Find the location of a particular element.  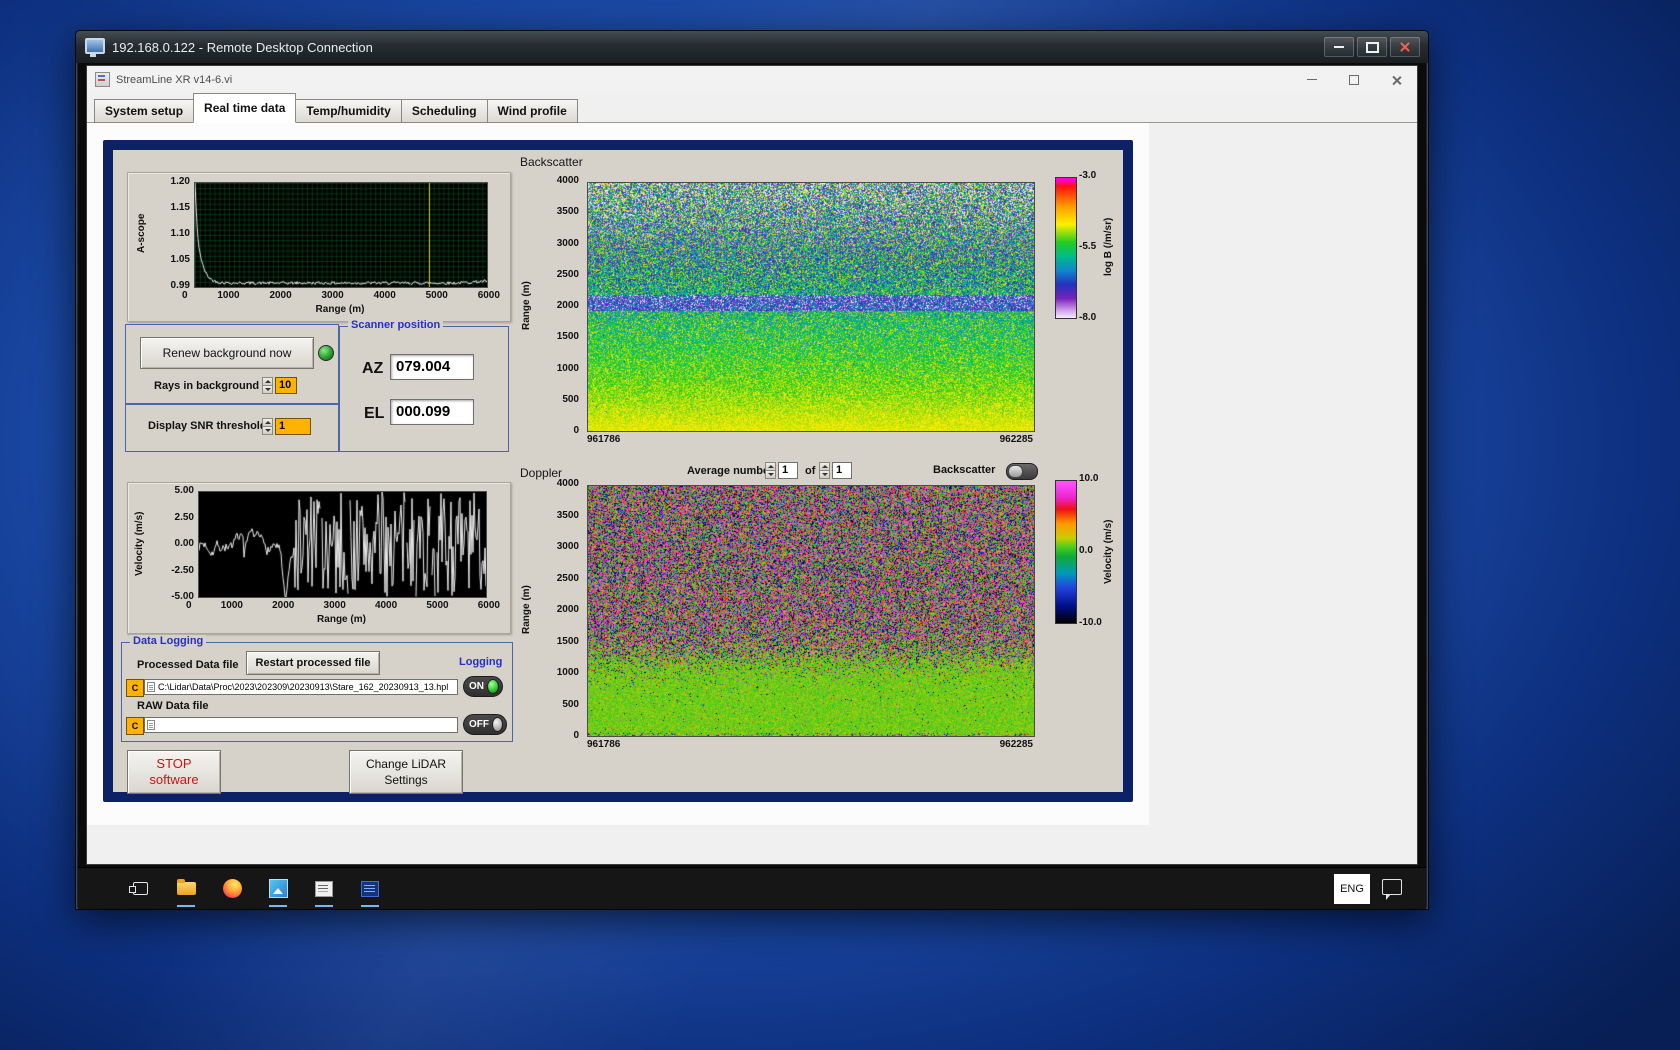

language-indicator: ENG is located at coordinates (1352, 888).